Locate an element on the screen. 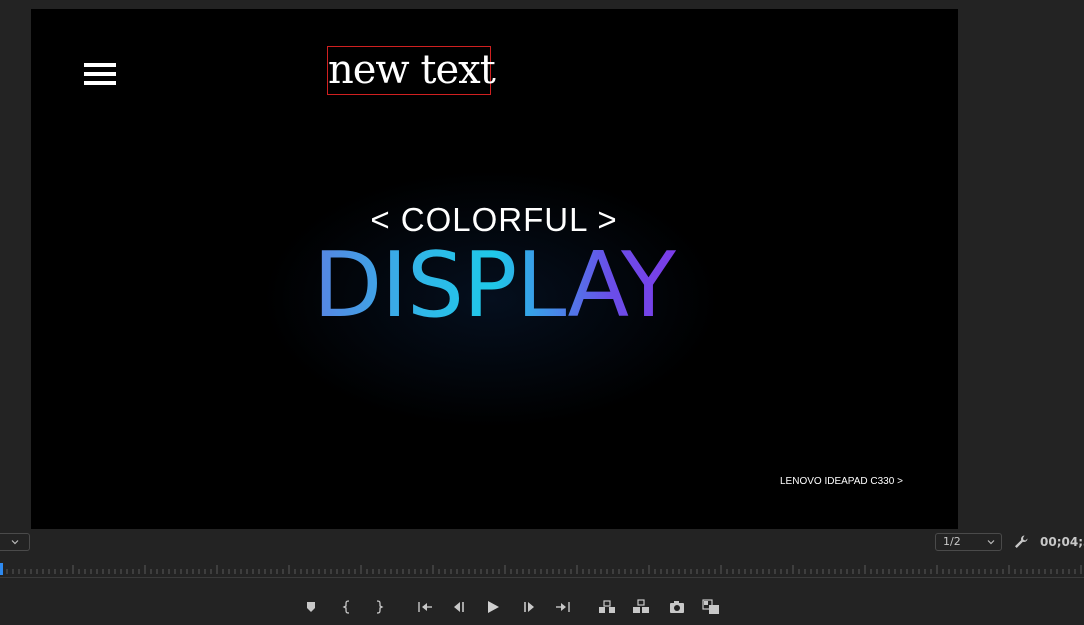 The width and height of the screenshot is (1084, 625). extract-button is located at coordinates (641, 607).